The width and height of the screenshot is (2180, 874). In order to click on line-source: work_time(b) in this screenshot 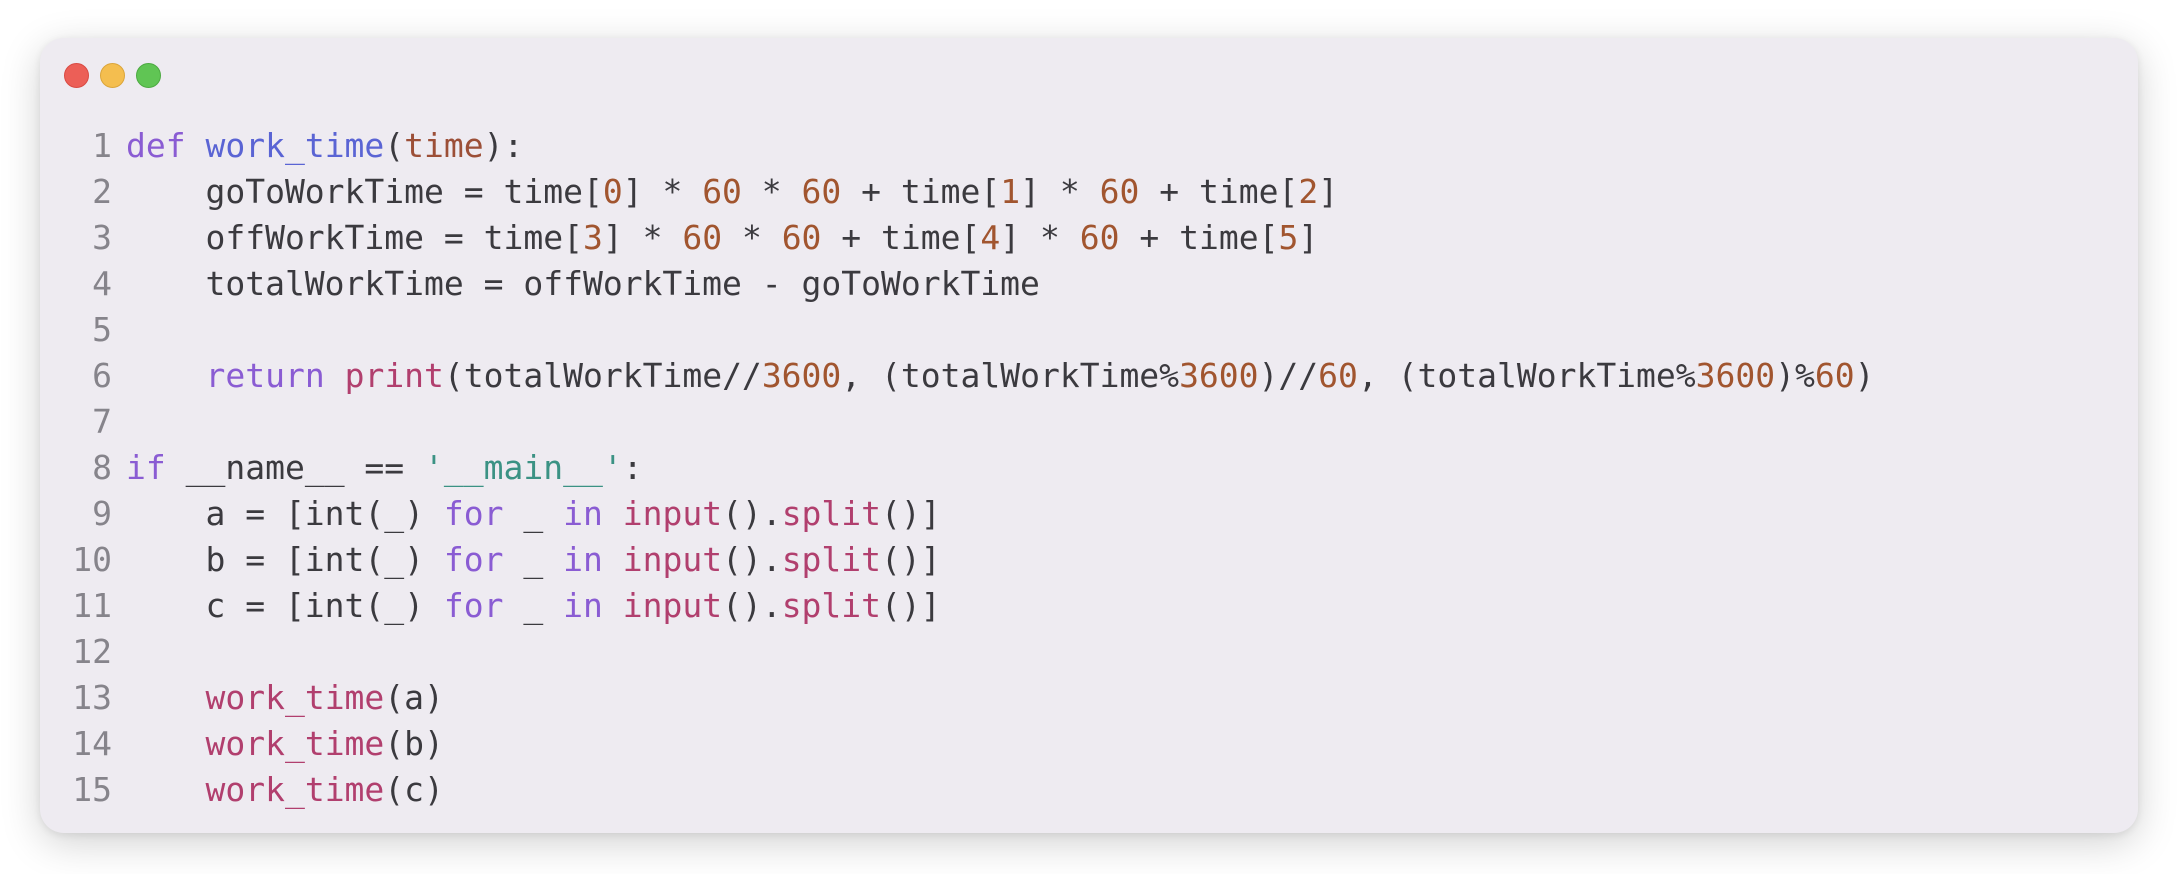, I will do `click(285, 744)`.